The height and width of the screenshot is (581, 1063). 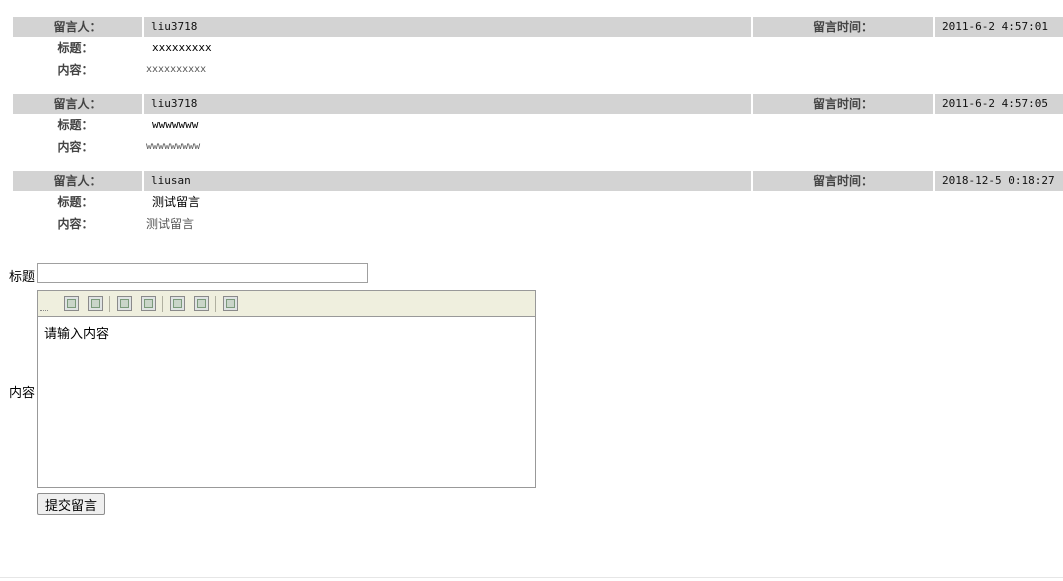 What do you see at coordinates (995, 103) in the screenshot?
I see `time-value: 2011-6-2 4:57:05` at bounding box center [995, 103].